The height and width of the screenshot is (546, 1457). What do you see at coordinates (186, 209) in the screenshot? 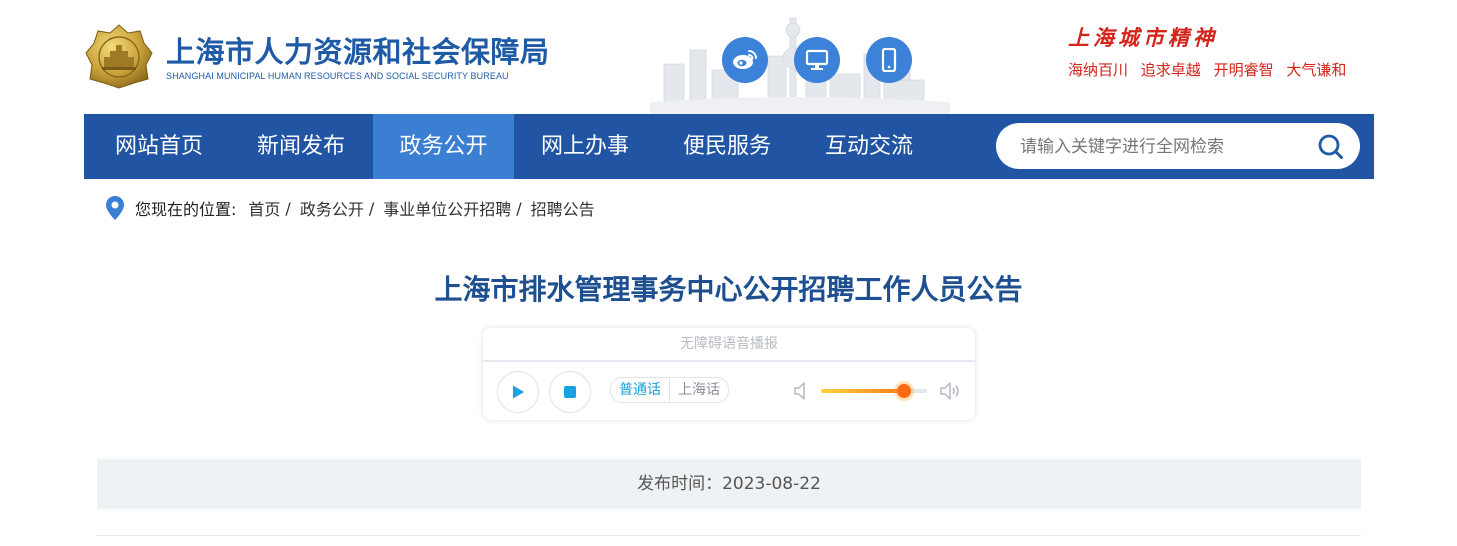
I see `breadcrumb-label: 您现在的位置:` at bounding box center [186, 209].